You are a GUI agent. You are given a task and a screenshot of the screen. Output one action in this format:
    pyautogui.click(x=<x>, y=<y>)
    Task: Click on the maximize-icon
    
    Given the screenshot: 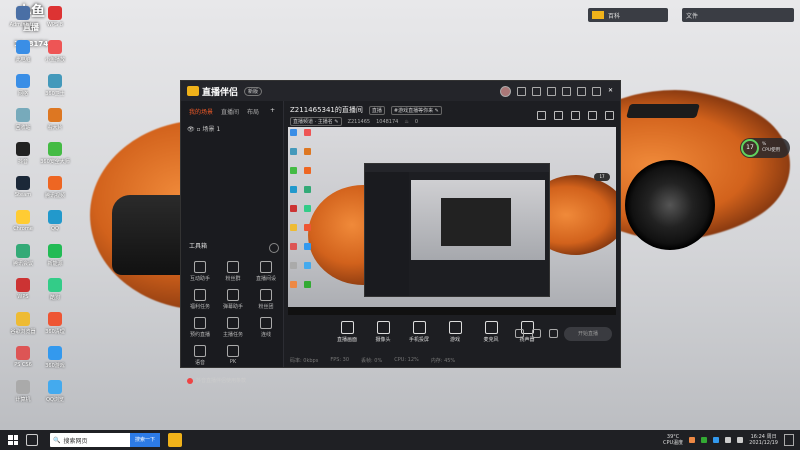 What is the action you would take?
    pyautogui.click(x=596, y=91)
    